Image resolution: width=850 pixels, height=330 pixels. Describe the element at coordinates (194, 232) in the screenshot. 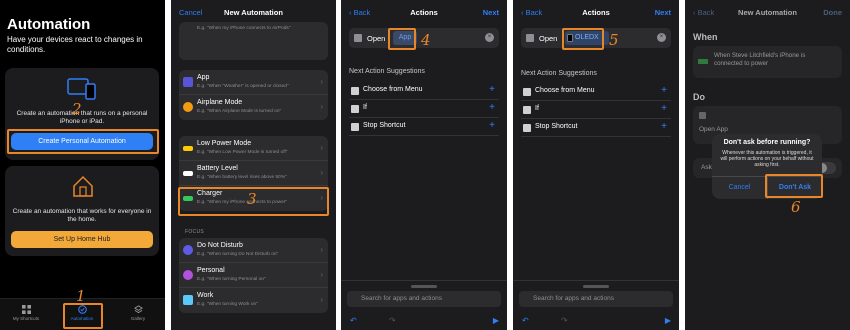

I see `focus-section-header: FOCUS` at that location.